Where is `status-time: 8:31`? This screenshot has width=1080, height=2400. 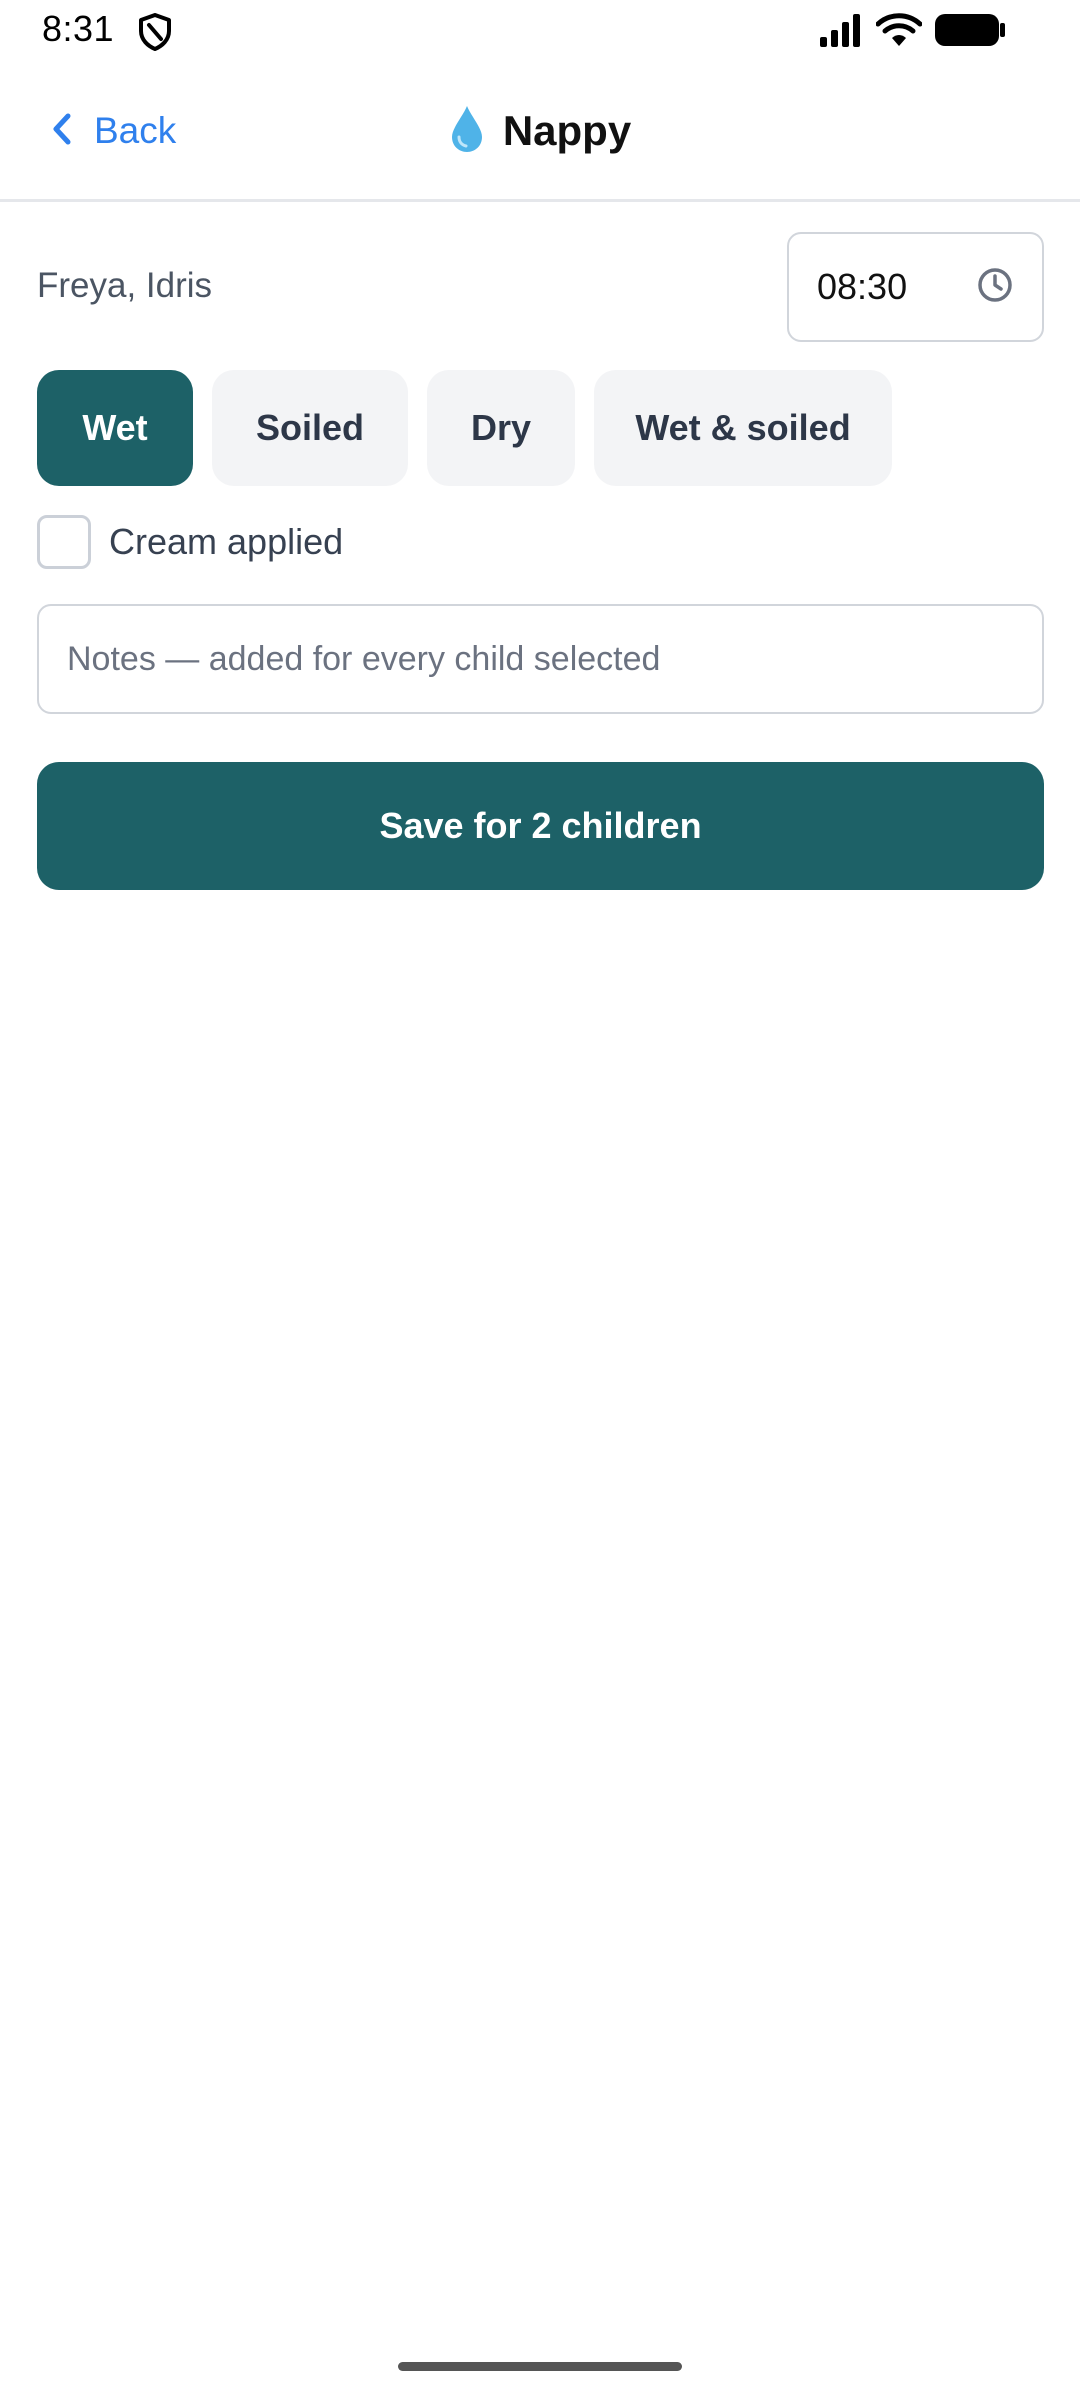
status-time: 8:31 is located at coordinates (78, 28).